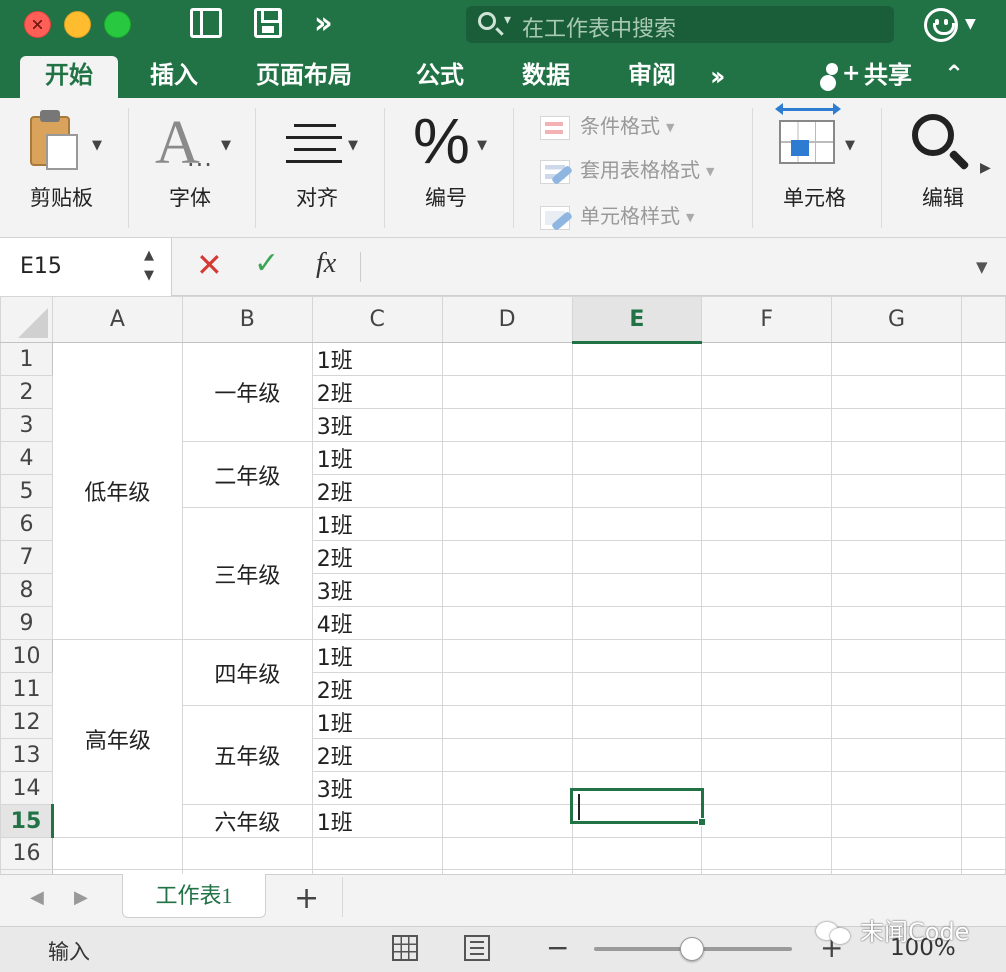 The image size is (1006, 972). I want to click on column-header-a: A, so click(117, 319).